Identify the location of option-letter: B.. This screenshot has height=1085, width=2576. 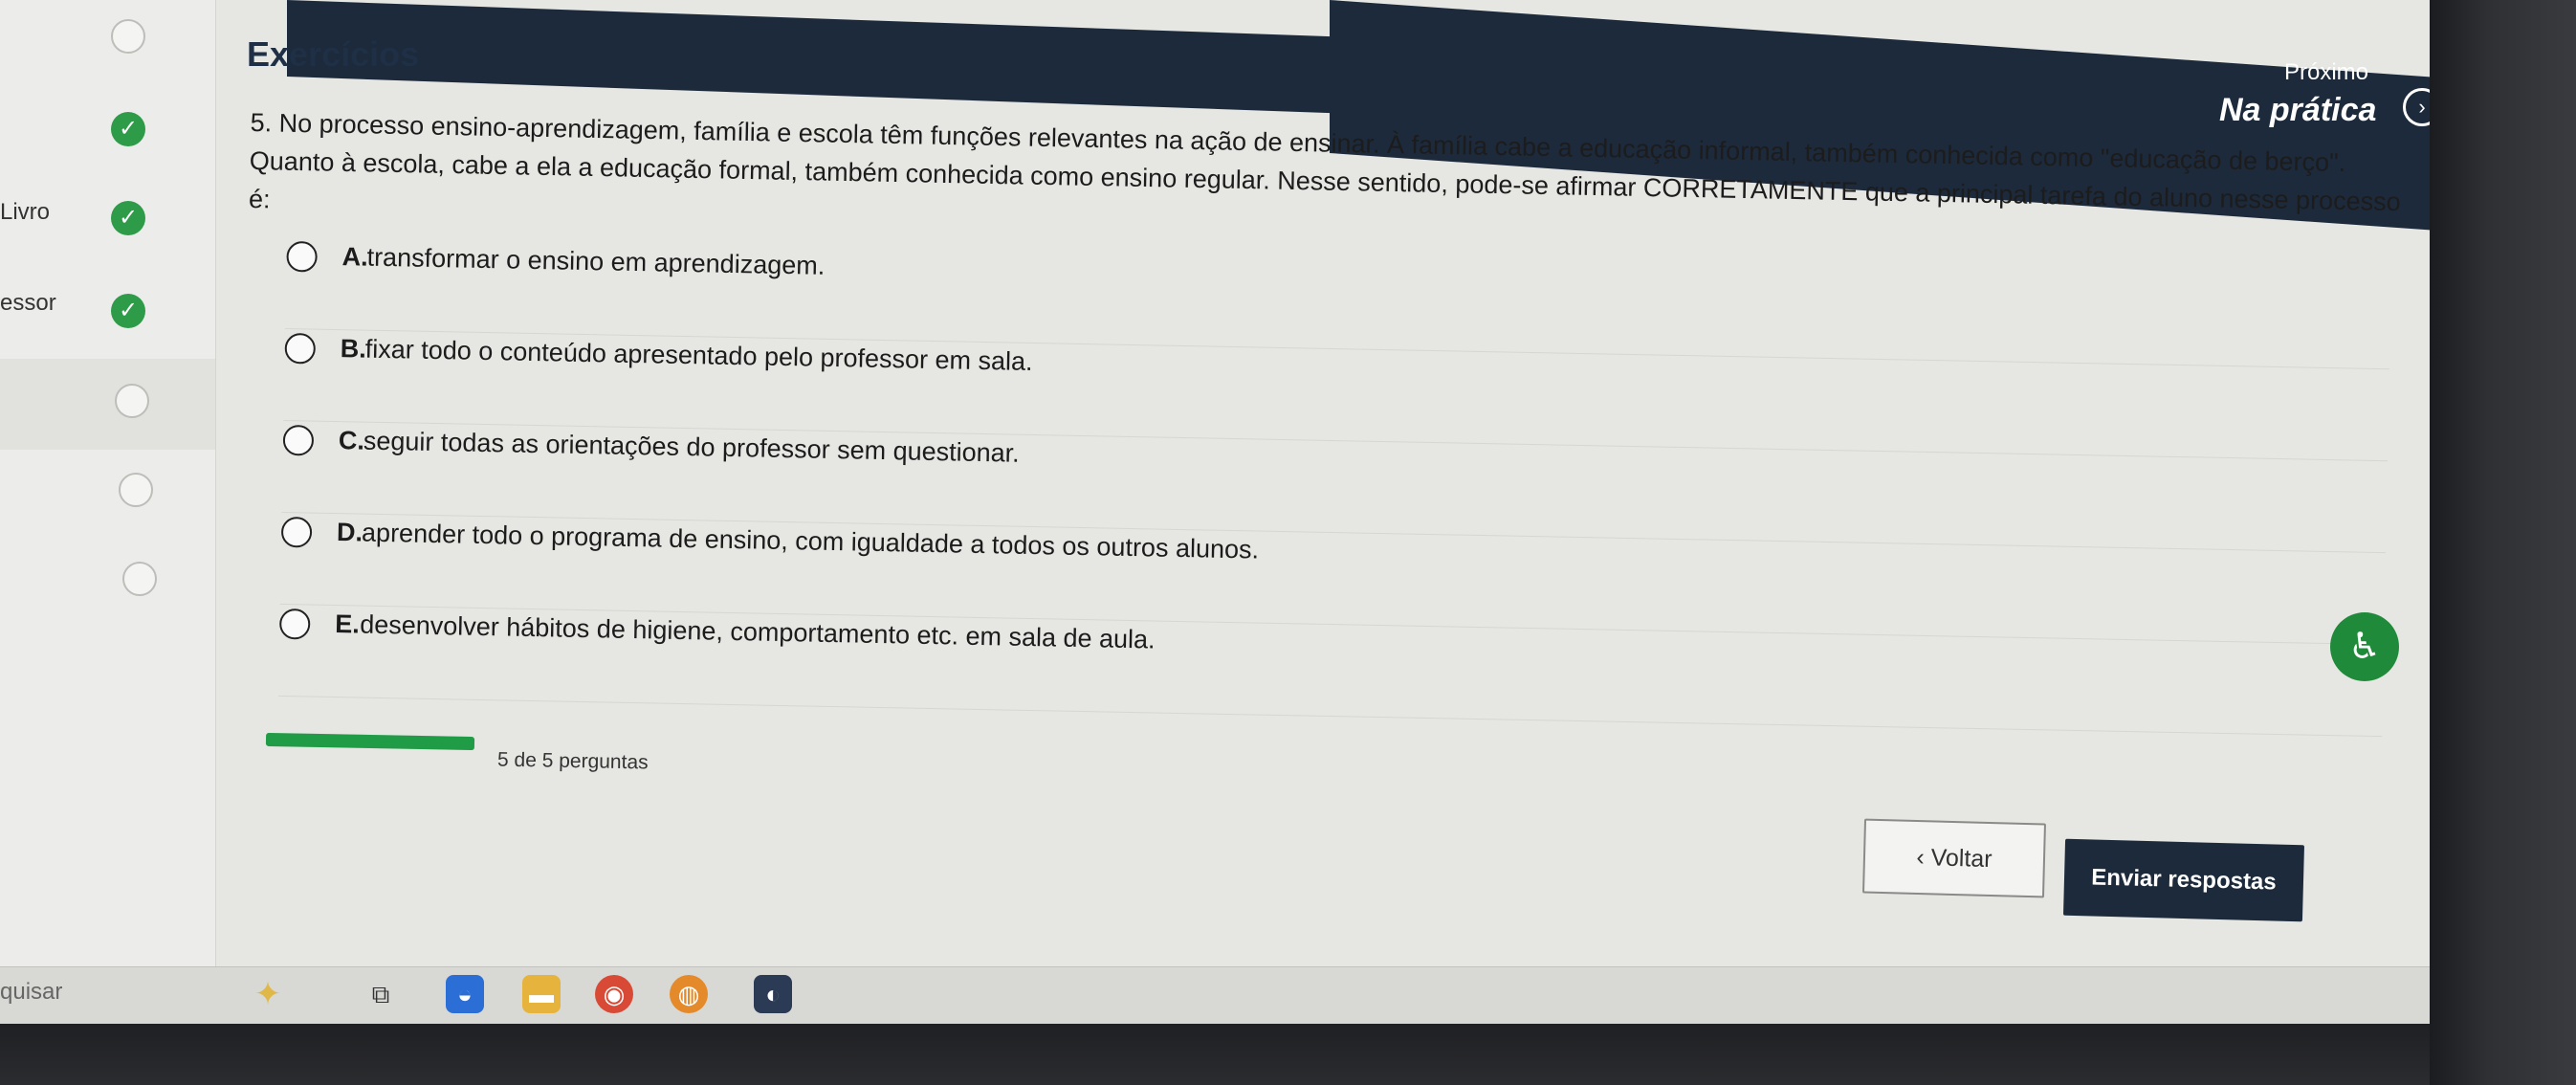
(353, 349).